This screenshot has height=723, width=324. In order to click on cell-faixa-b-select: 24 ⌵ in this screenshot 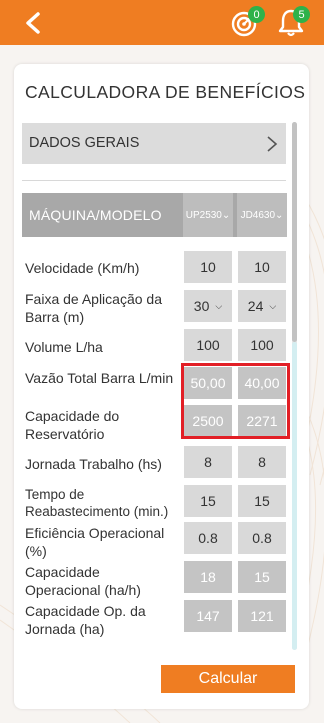, I will do `click(262, 306)`.